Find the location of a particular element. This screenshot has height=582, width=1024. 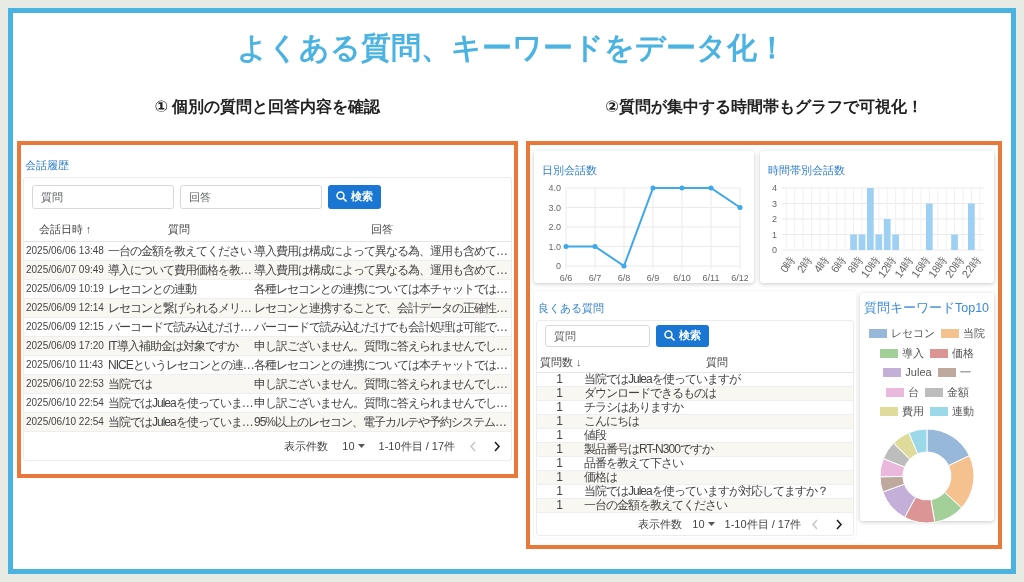

column-header: 回答 is located at coordinates (381, 229).